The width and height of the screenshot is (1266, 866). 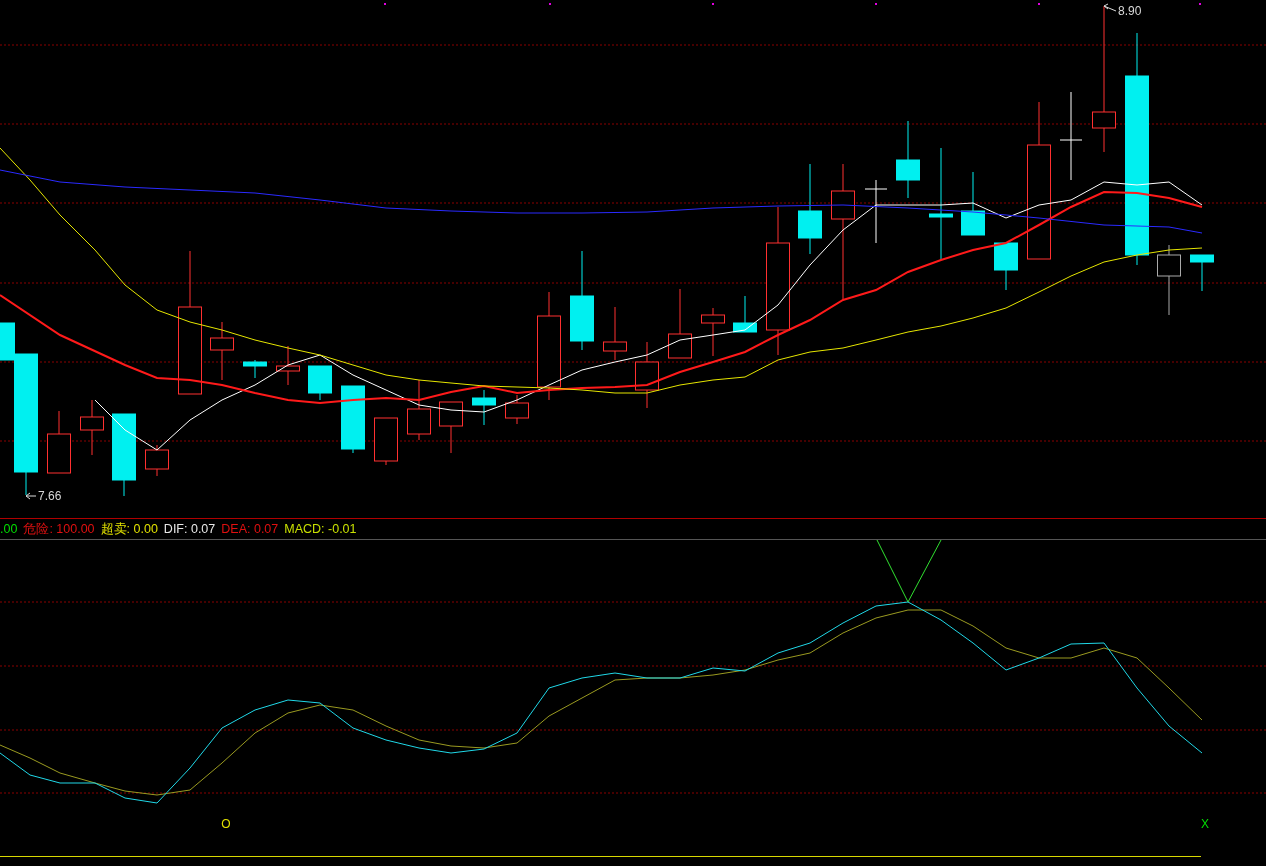 What do you see at coordinates (1205, 824) in the screenshot?
I see `signal-mark: X` at bounding box center [1205, 824].